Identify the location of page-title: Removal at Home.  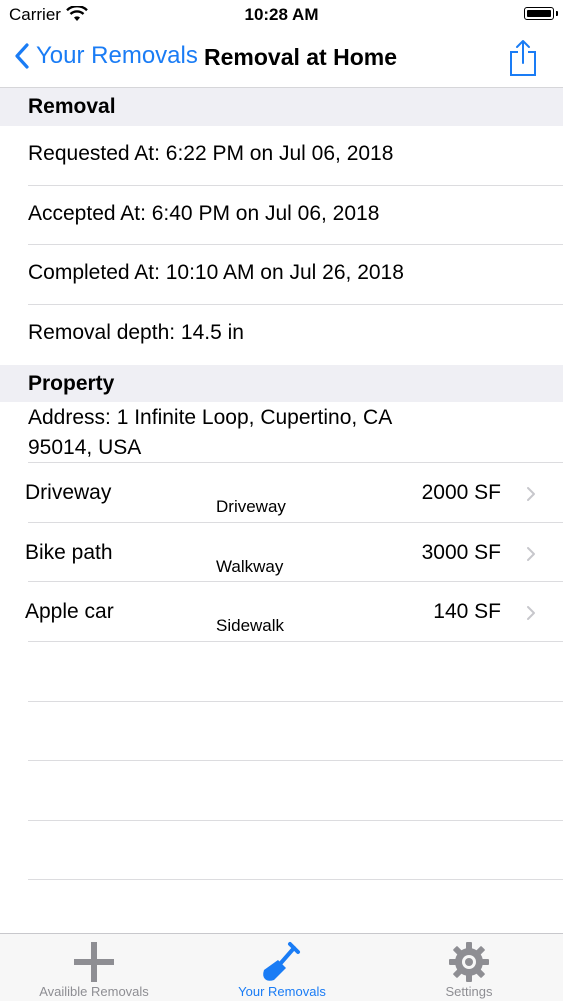
(301, 57).